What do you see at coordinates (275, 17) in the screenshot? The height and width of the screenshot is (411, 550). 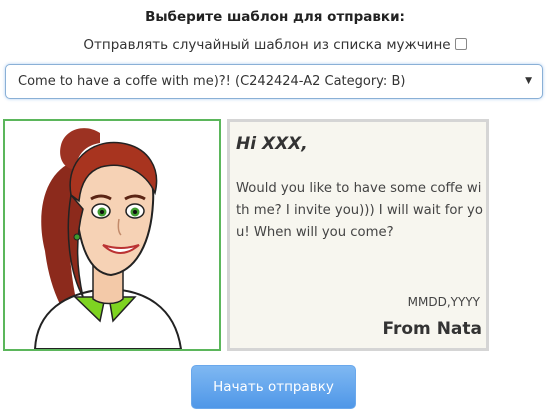 I see `page-title: Выберите шаблон для отправки:` at bounding box center [275, 17].